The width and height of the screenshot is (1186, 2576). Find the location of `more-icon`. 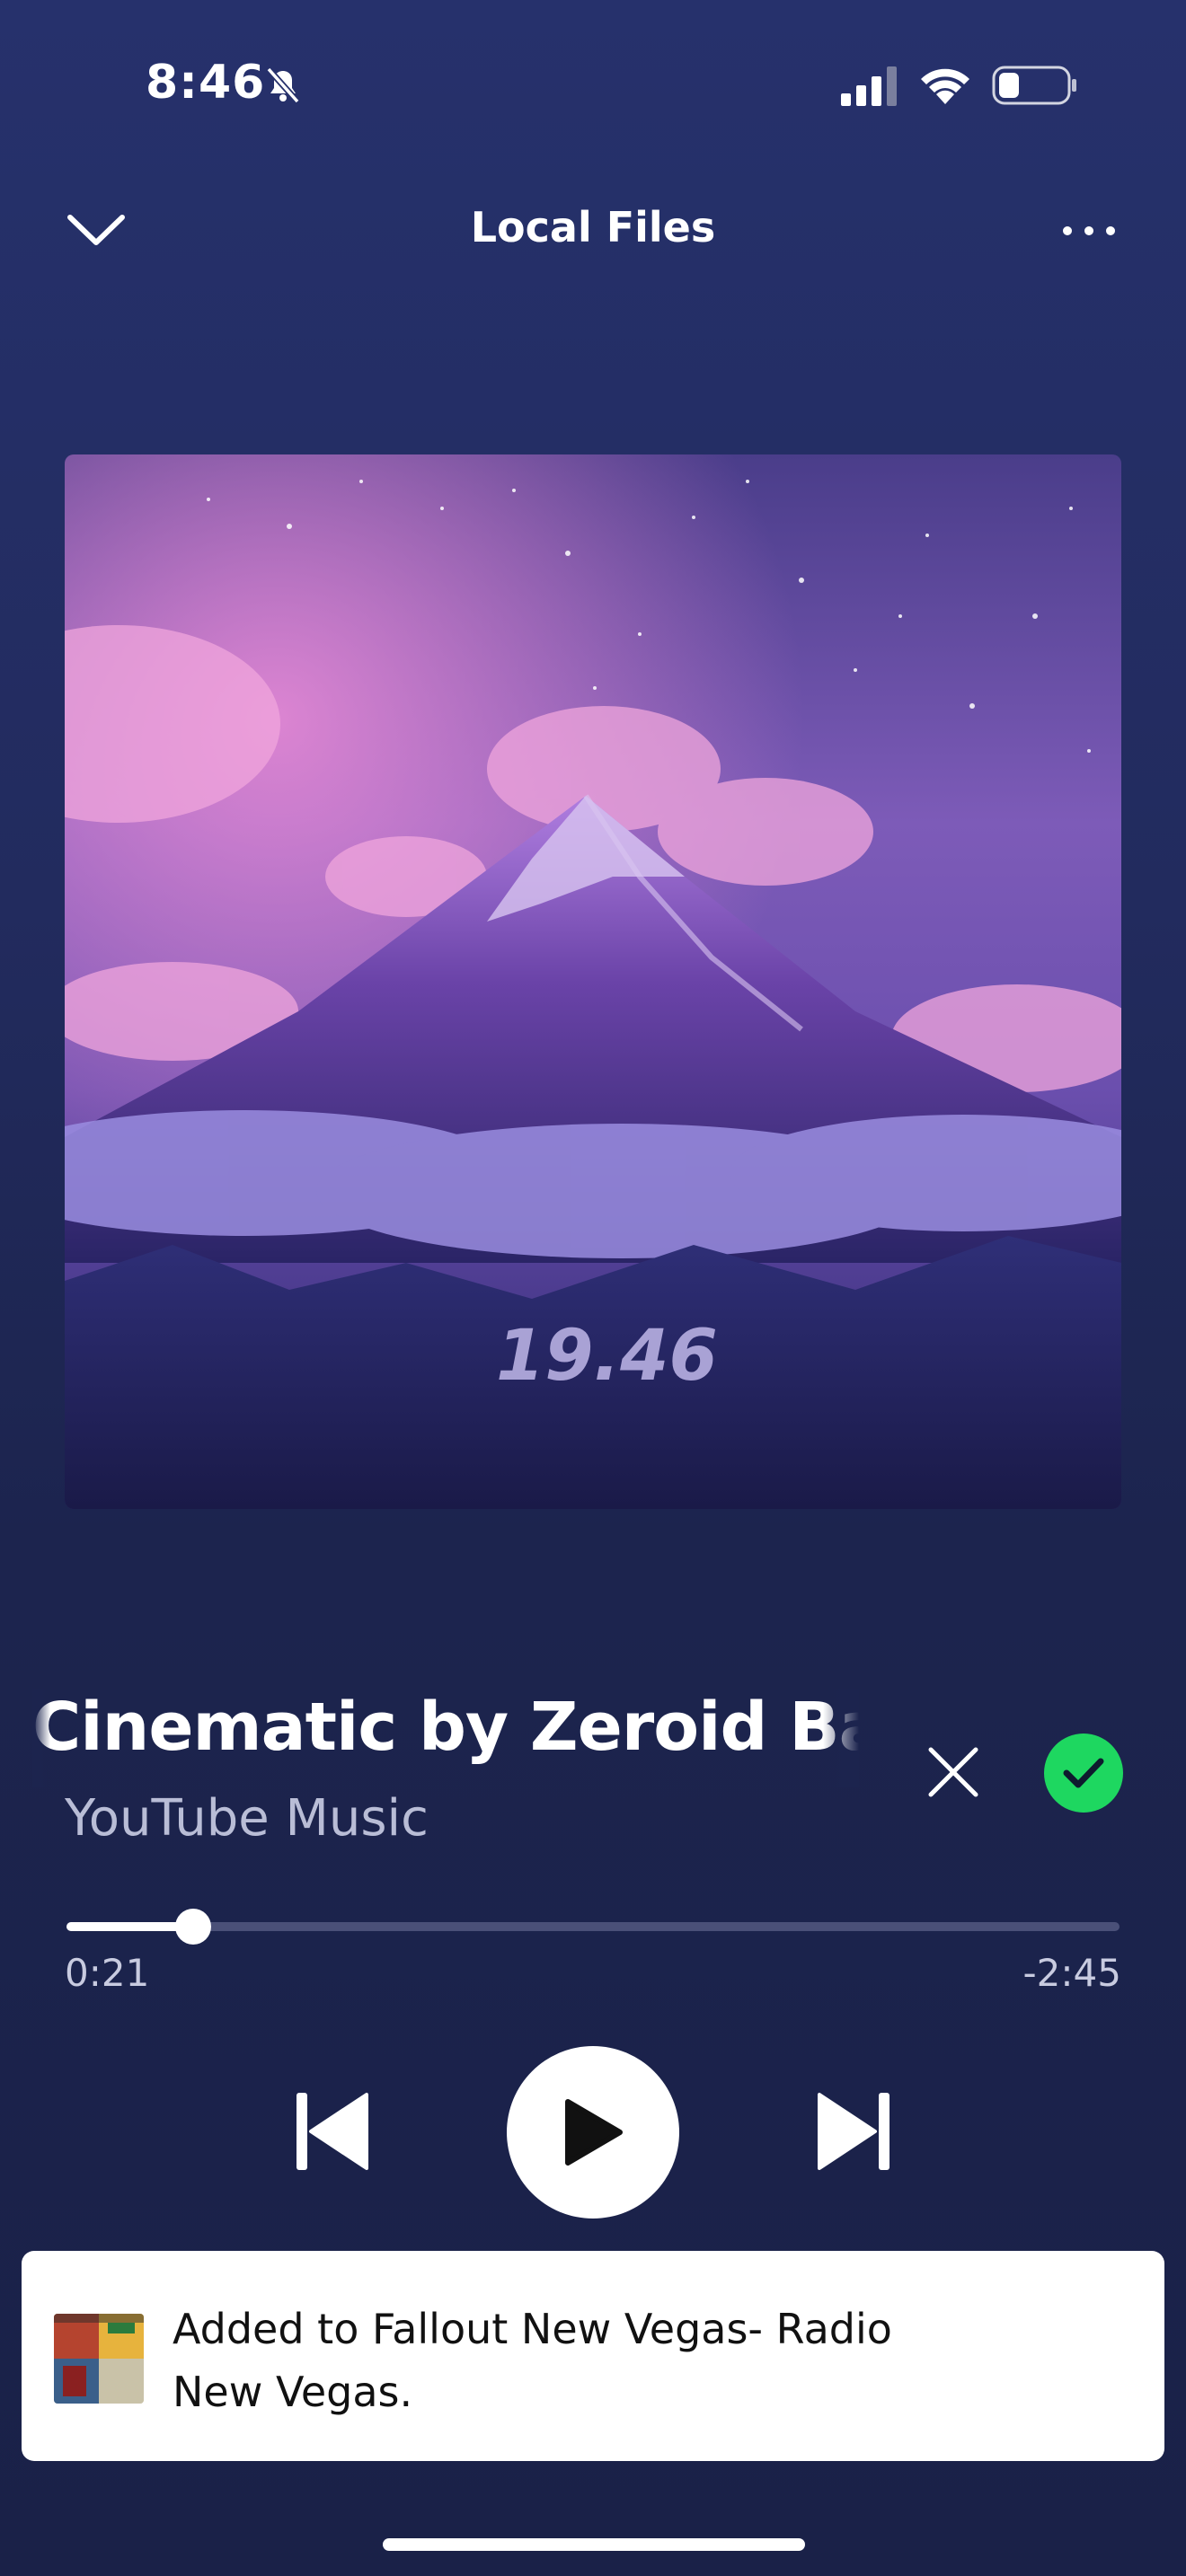

more-icon is located at coordinates (1089, 231).